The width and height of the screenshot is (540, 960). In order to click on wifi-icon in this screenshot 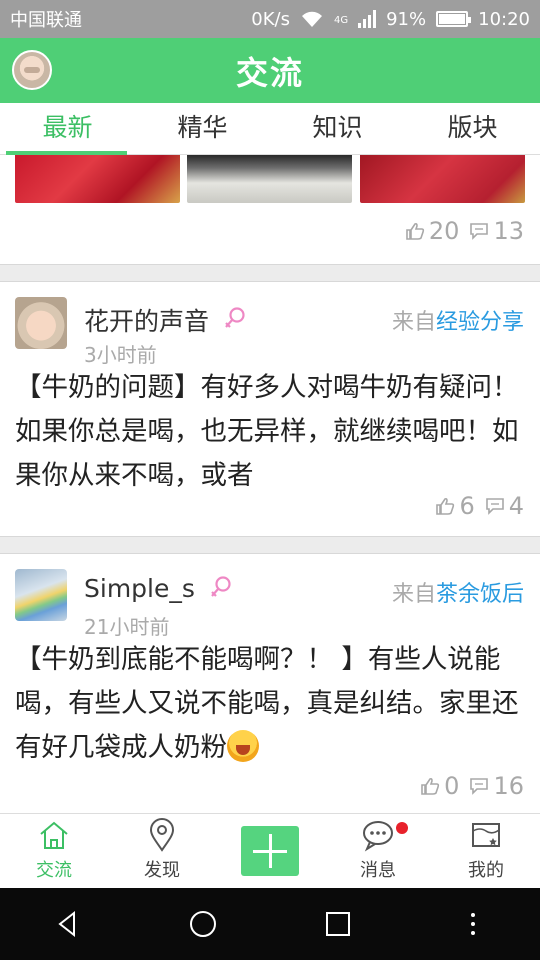, I will do `click(311, 19)`.